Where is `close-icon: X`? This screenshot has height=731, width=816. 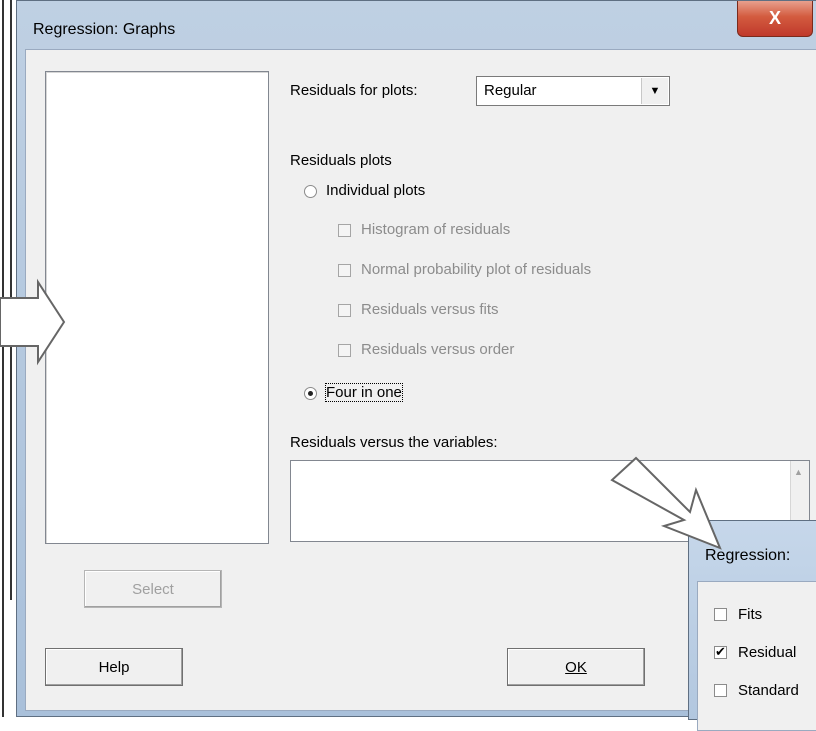
close-icon: X is located at coordinates (774, 18).